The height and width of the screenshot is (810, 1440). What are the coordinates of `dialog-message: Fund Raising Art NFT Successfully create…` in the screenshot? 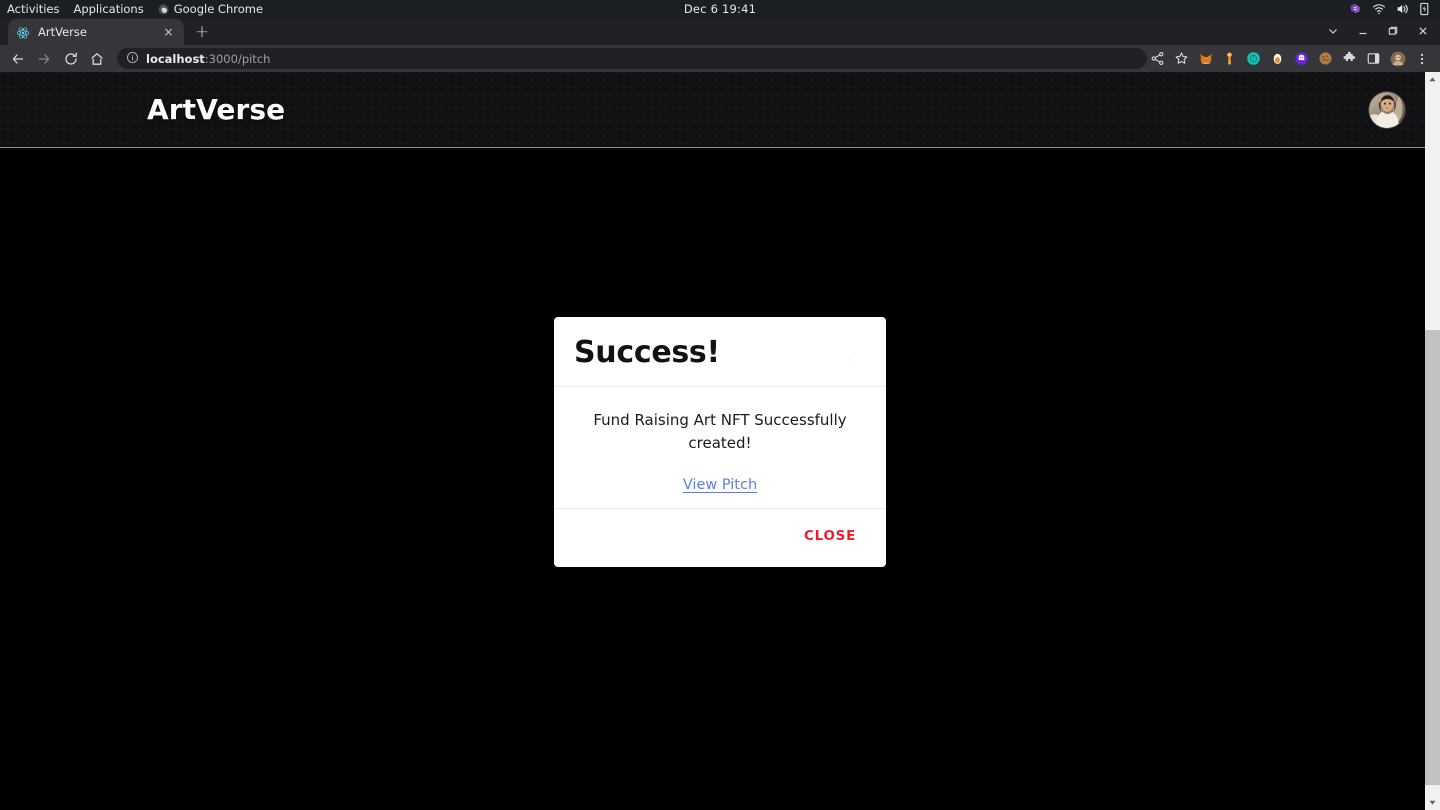 It's located at (720, 431).